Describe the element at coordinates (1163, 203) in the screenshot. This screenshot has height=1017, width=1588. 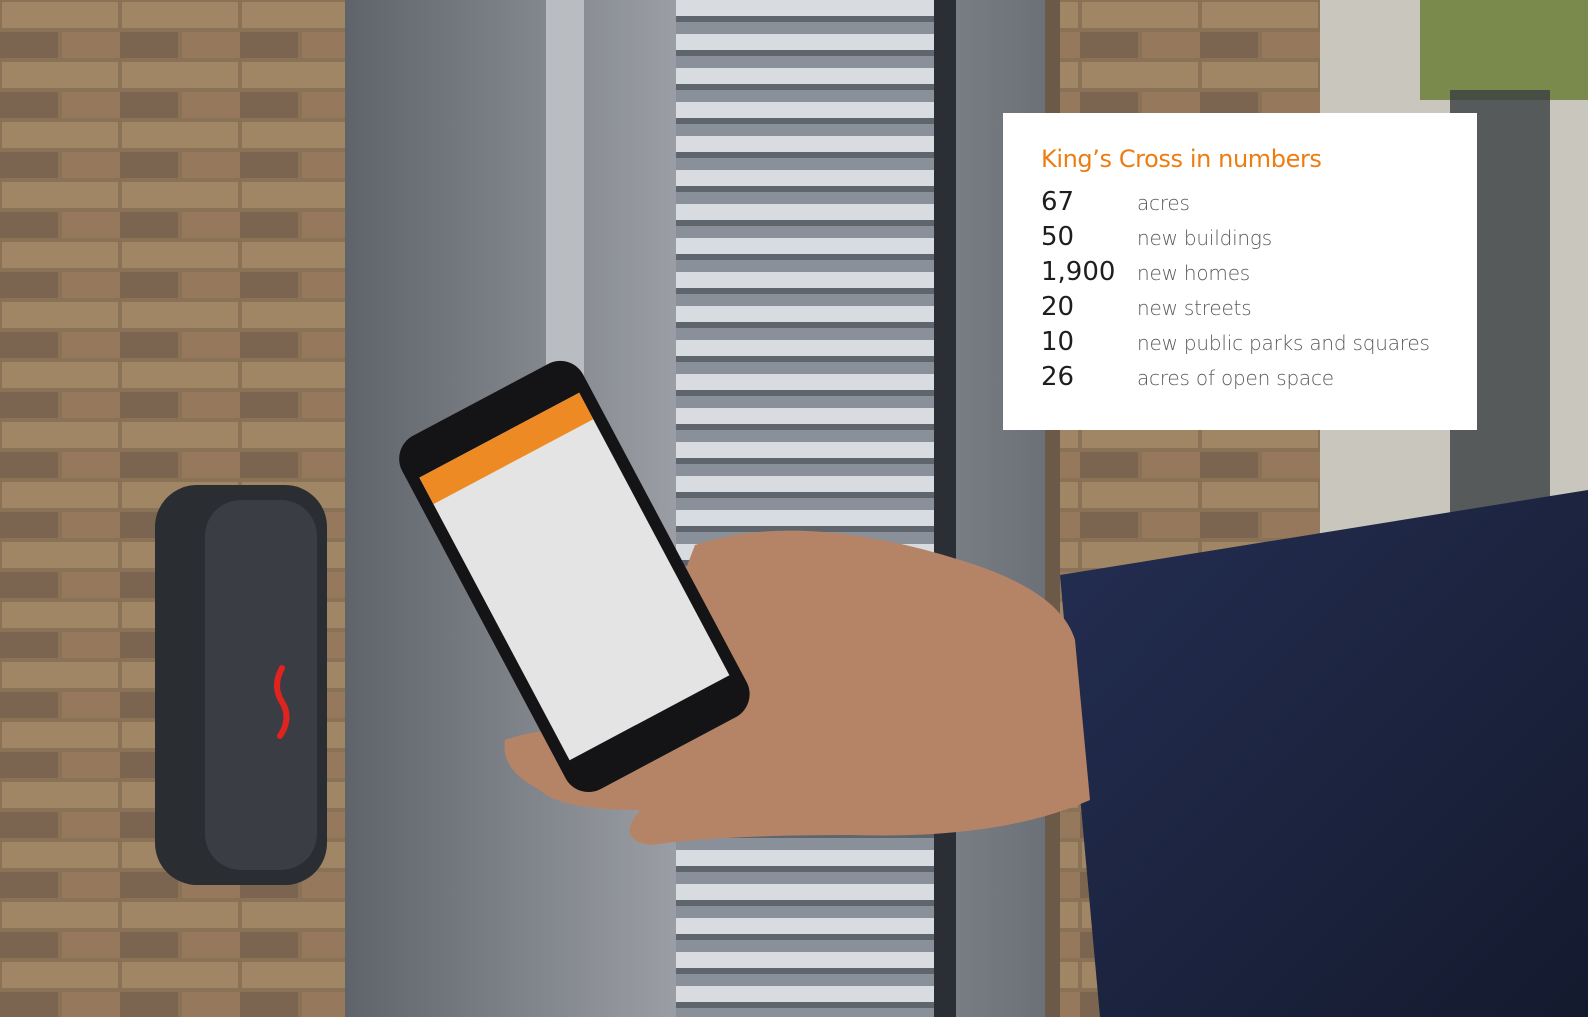
I see `stat-label: acres` at that location.